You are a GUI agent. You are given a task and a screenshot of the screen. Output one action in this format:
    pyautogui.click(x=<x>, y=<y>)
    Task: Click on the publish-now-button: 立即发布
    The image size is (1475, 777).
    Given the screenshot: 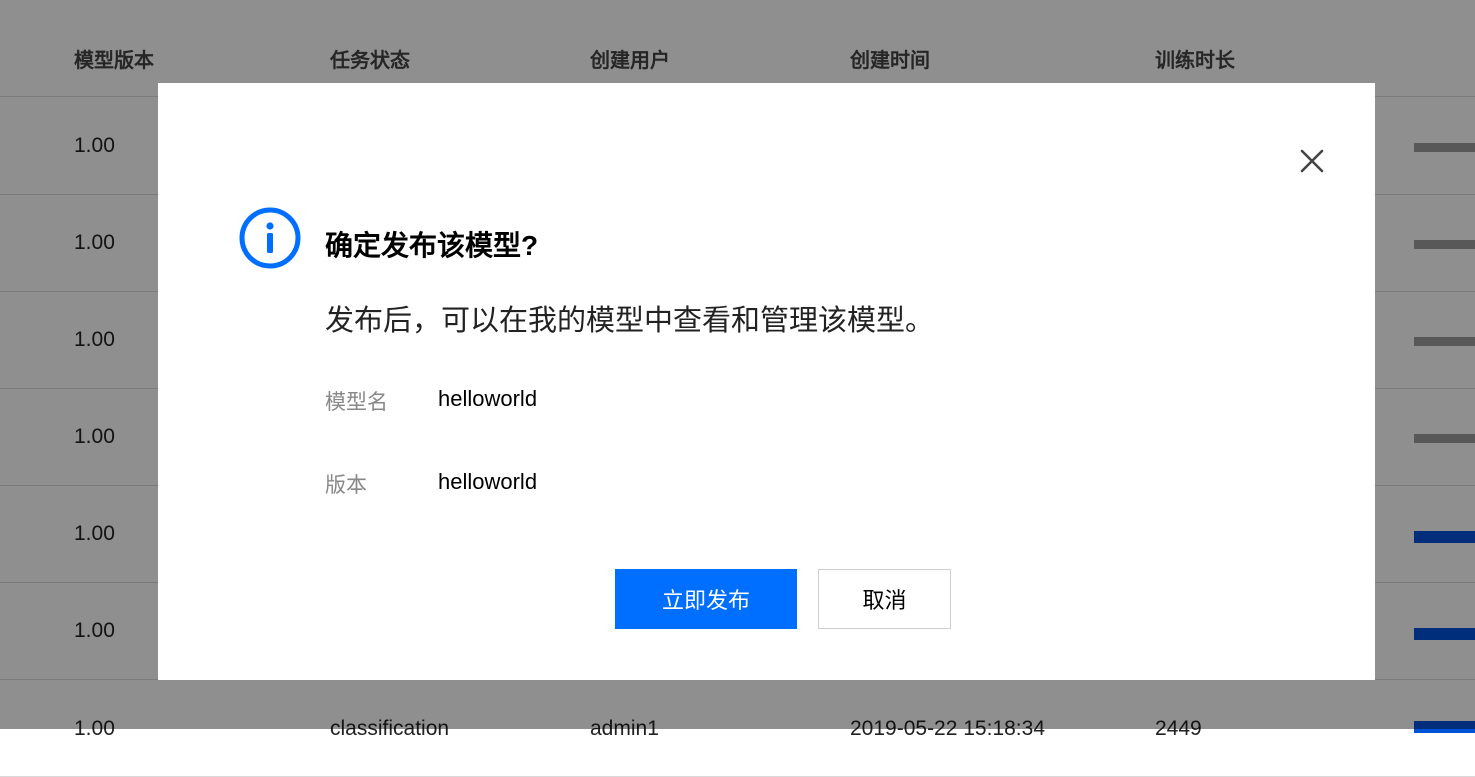 What is the action you would take?
    pyautogui.click(x=706, y=599)
    